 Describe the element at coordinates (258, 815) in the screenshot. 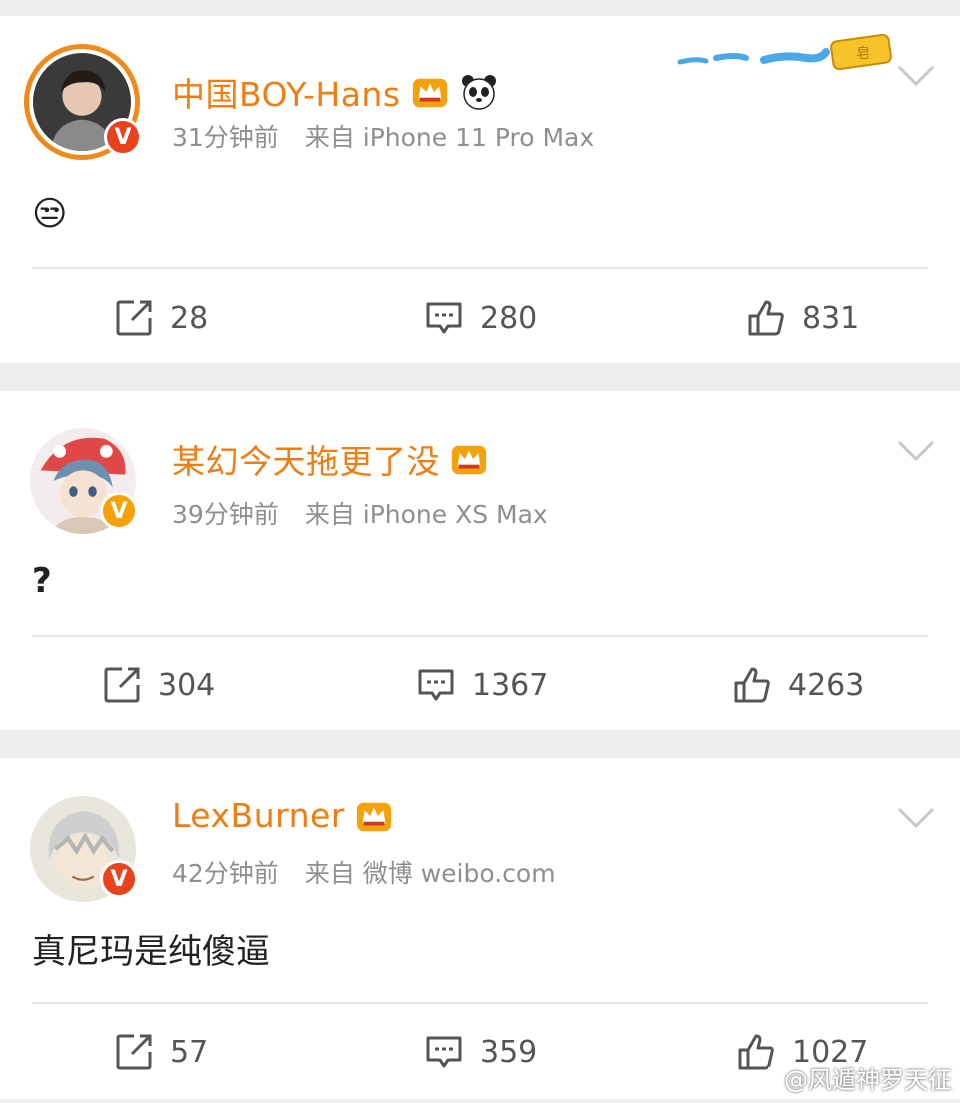

I see `username-text: LexBurner` at that location.